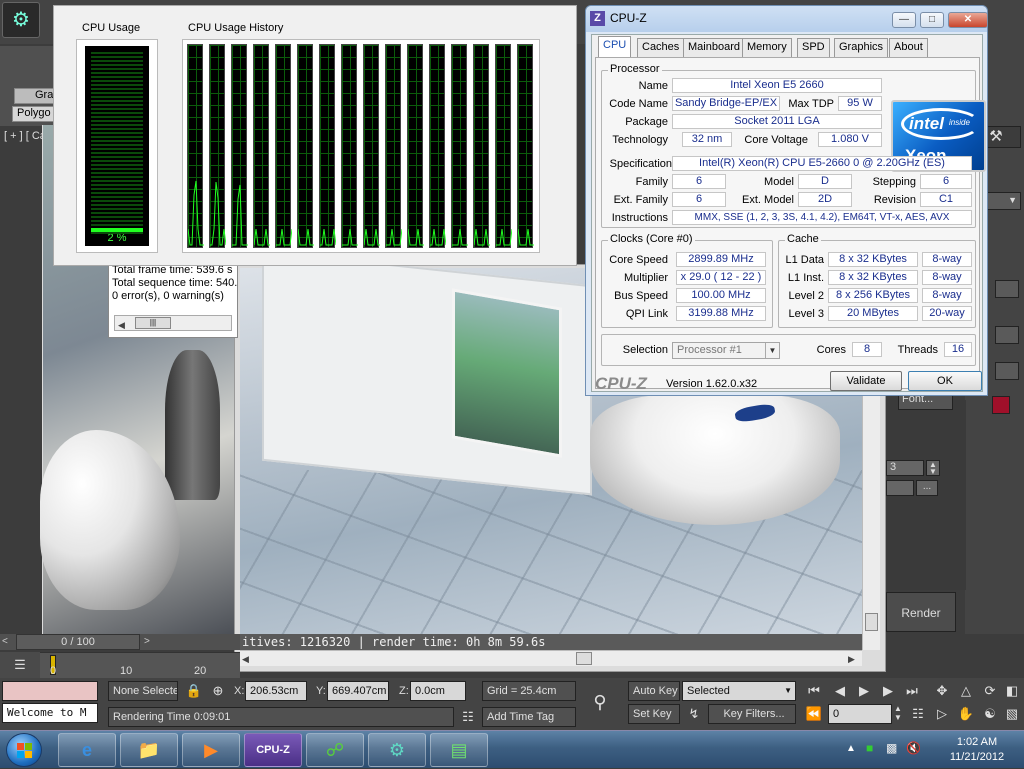  What do you see at coordinates (50, 691) in the screenshot?
I see `maxscript-listener-top` at bounding box center [50, 691].